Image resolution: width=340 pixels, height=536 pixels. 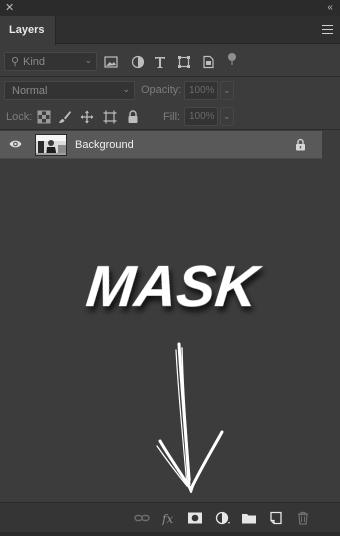 What do you see at coordinates (69, 90) in the screenshot?
I see `blend-mode-select: Normal ⌄` at bounding box center [69, 90].